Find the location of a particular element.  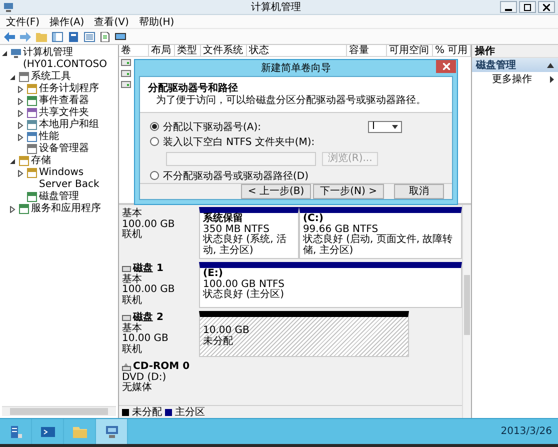

taskbar-button is located at coordinates (112, 431).